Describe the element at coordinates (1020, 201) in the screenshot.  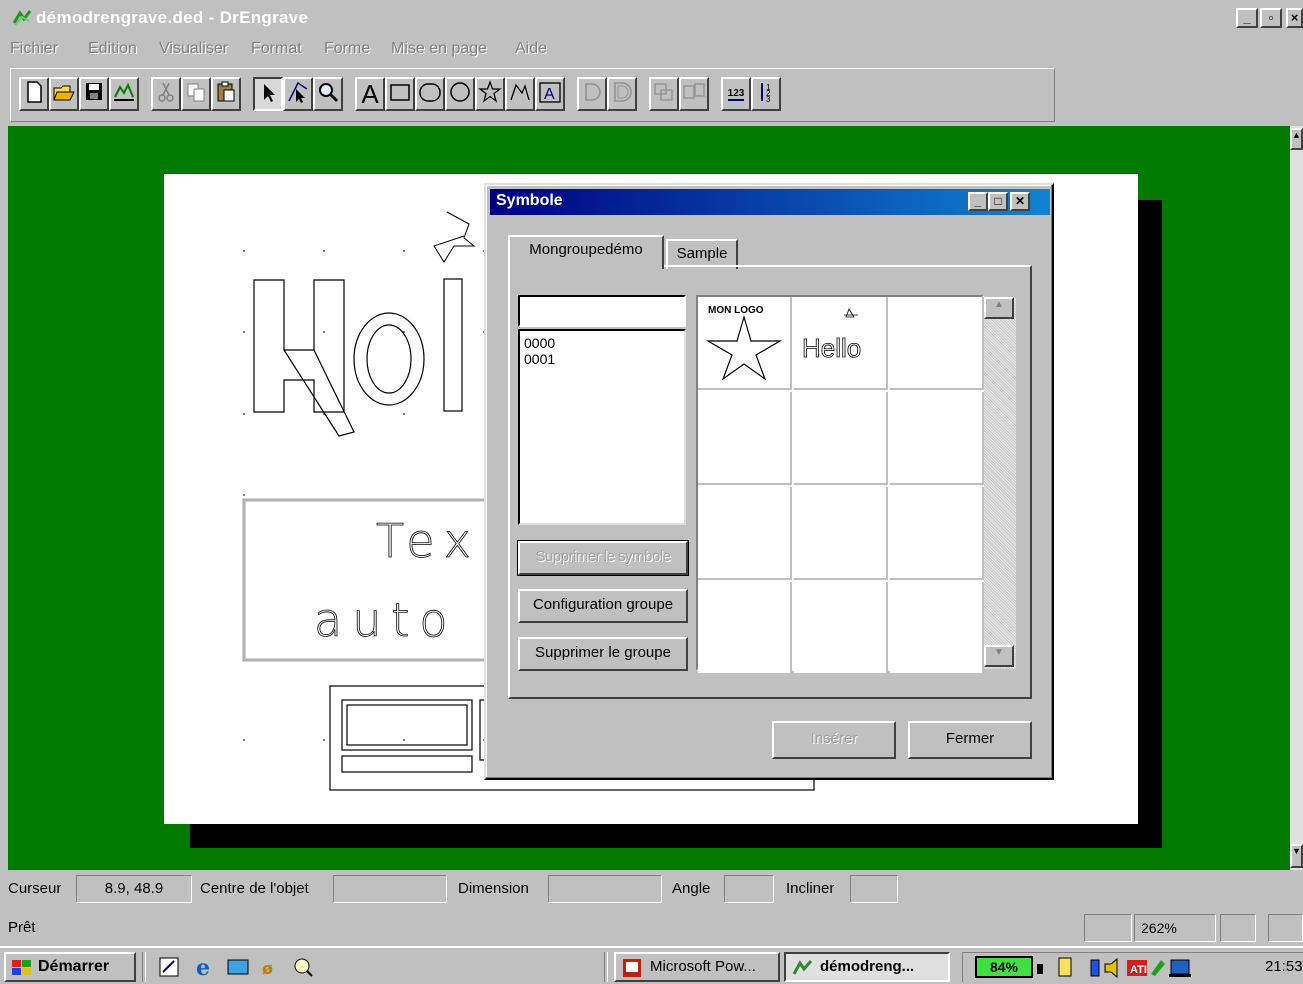
I see `dialog-close-button: ✕` at that location.